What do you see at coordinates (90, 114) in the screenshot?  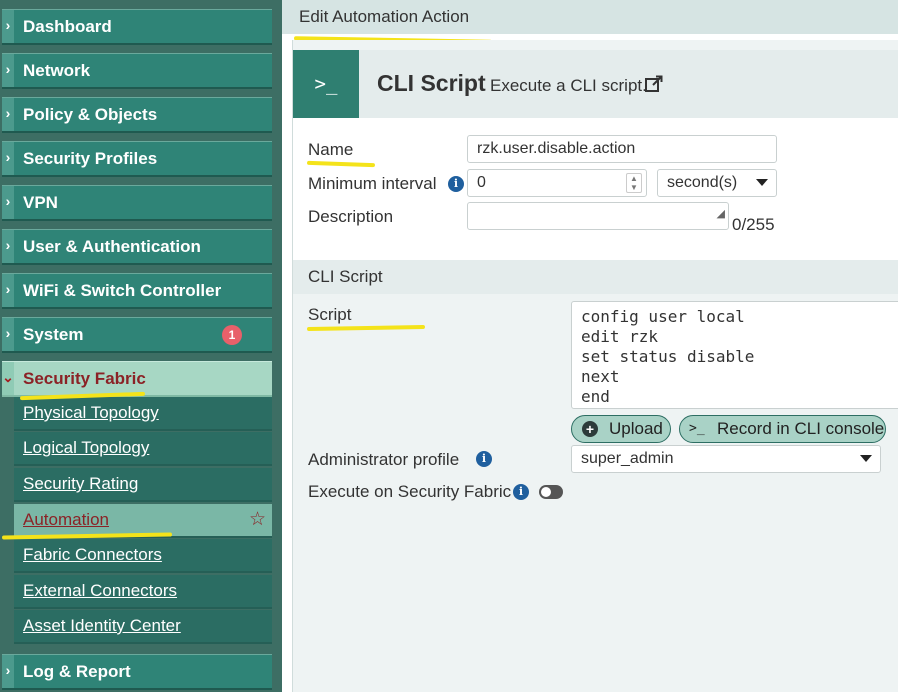 I see `sidebar-item-label: Policy & Objects` at bounding box center [90, 114].